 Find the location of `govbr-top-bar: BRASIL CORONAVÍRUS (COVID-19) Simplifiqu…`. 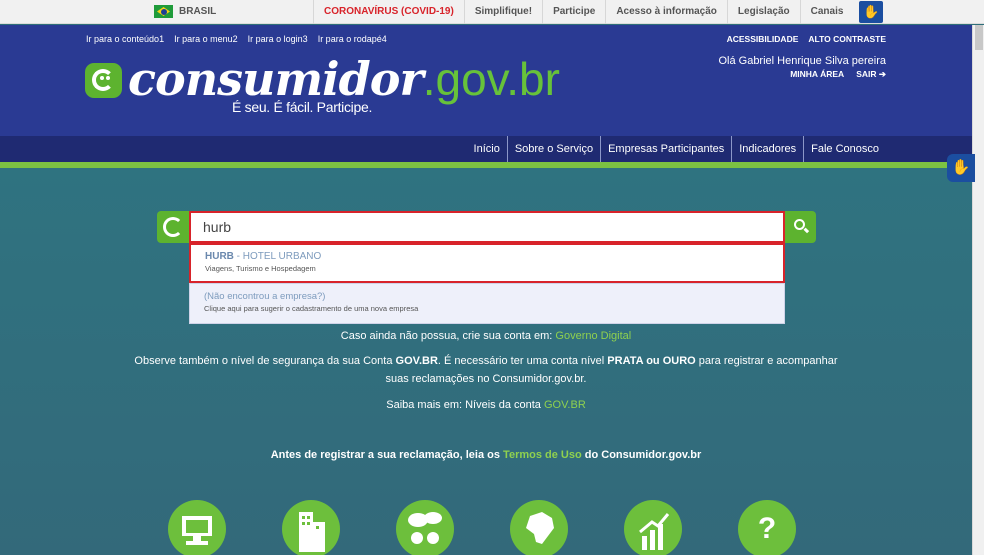

govbr-top-bar: BRASIL CORONAVÍRUS (COVID-19) Simplifiqu… is located at coordinates (492, 12).